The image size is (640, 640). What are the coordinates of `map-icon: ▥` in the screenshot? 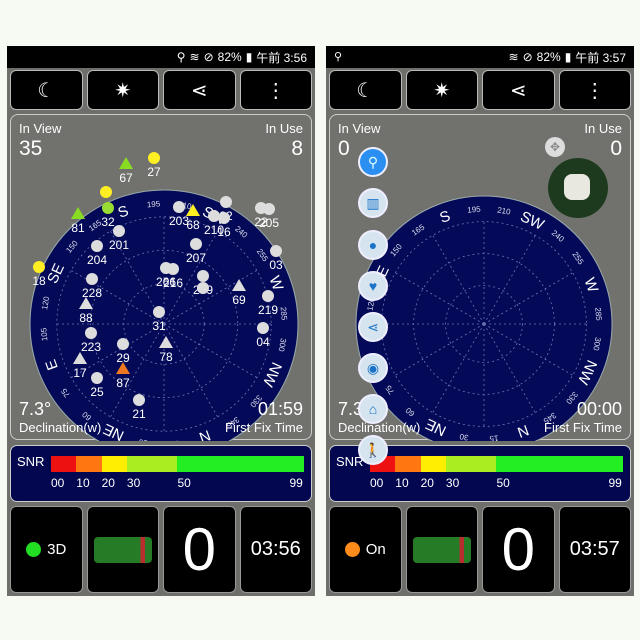 It's located at (373, 202).